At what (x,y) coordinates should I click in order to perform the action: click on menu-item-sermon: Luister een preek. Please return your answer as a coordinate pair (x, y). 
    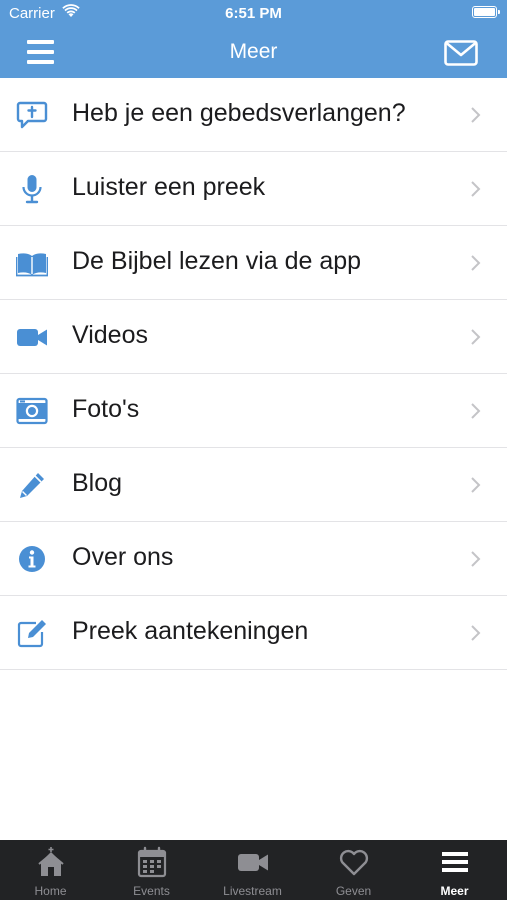
    Looking at the image, I should click on (253, 189).